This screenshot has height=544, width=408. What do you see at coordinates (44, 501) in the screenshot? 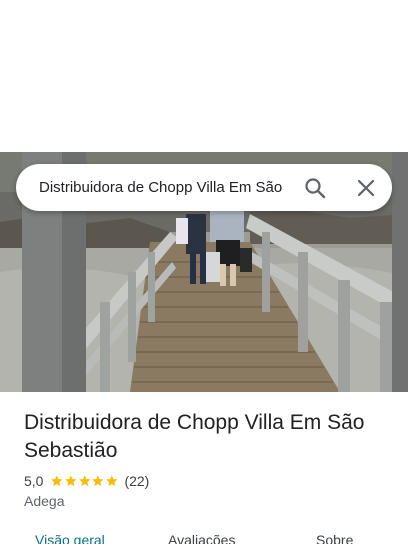
I see `place-category: Adega` at bounding box center [44, 501].